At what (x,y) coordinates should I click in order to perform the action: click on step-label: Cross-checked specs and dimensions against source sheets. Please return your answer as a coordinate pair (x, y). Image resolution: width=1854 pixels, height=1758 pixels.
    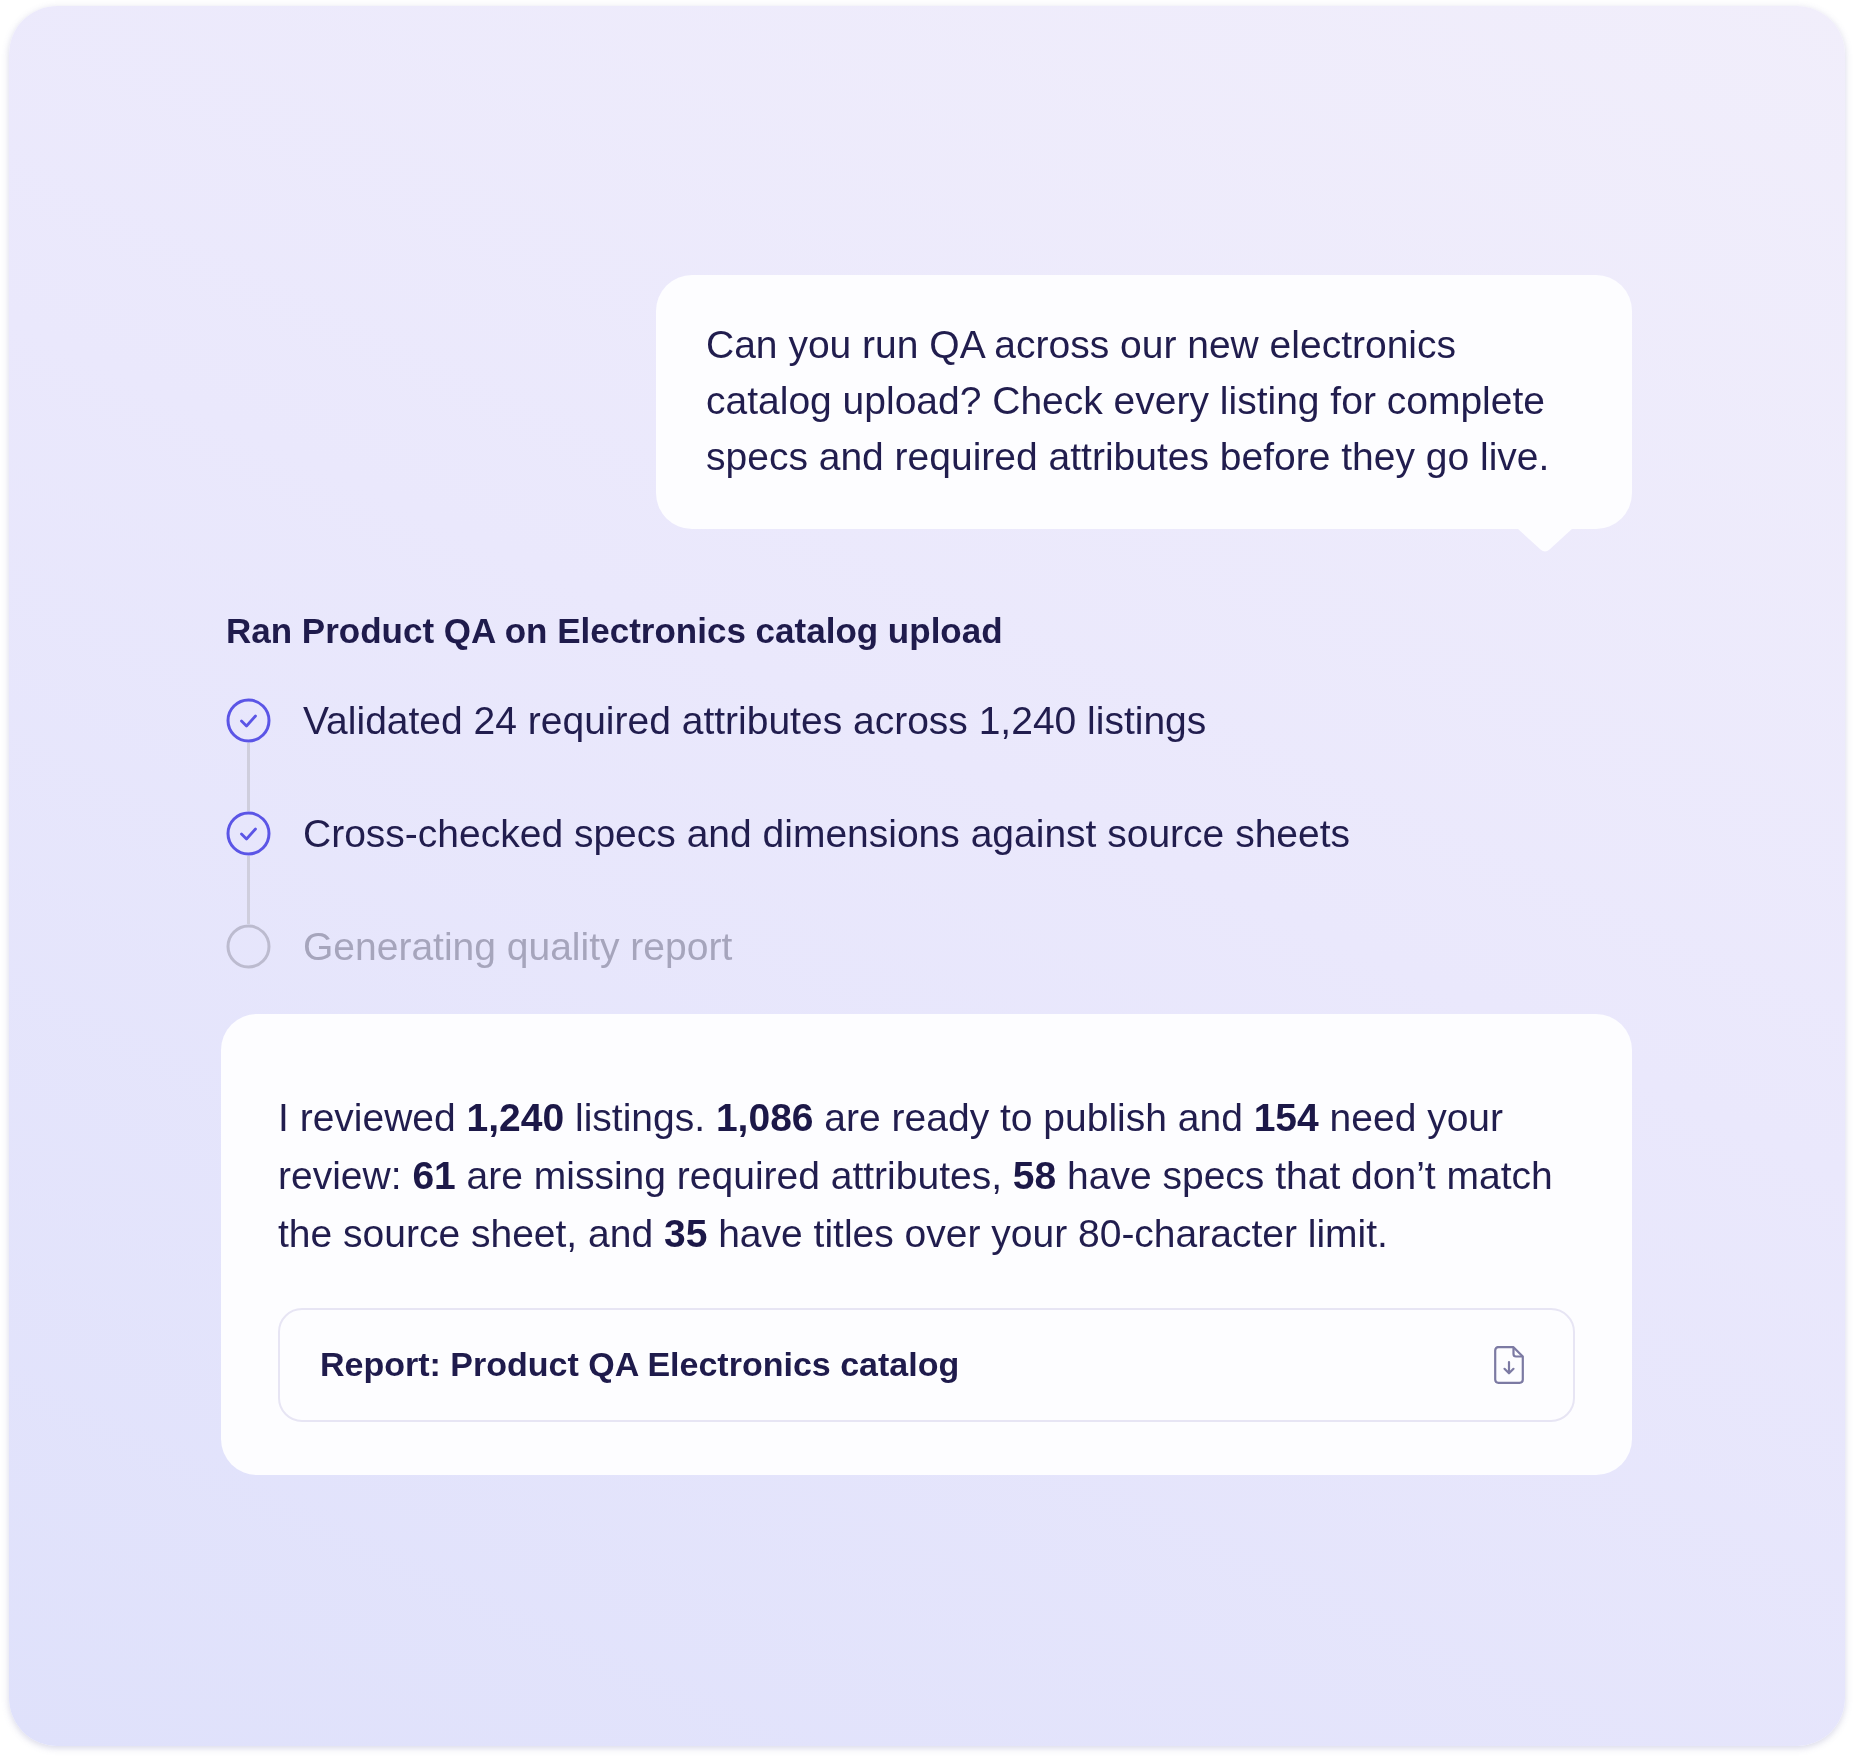
    Looking at the image, I should click on (827, 833).